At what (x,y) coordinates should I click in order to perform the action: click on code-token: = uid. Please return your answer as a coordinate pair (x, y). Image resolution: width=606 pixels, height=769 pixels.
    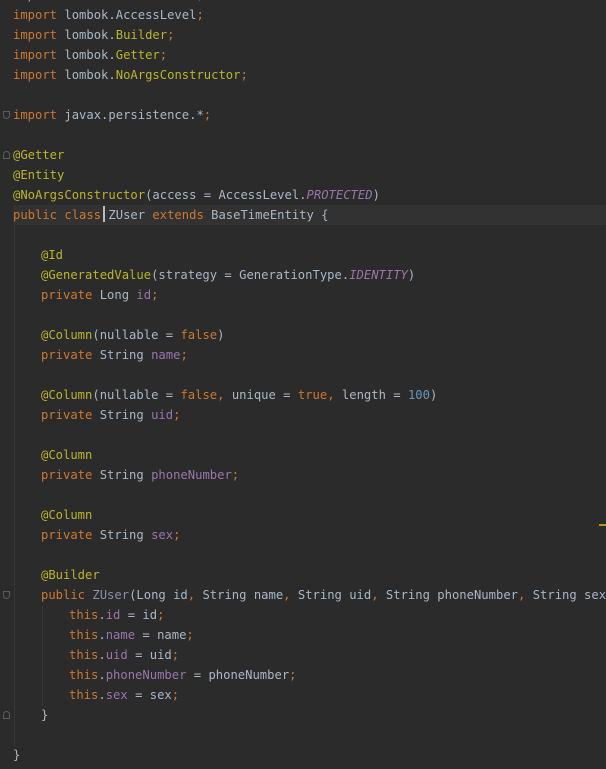
    Looking at the image, I should click on (153, 655).